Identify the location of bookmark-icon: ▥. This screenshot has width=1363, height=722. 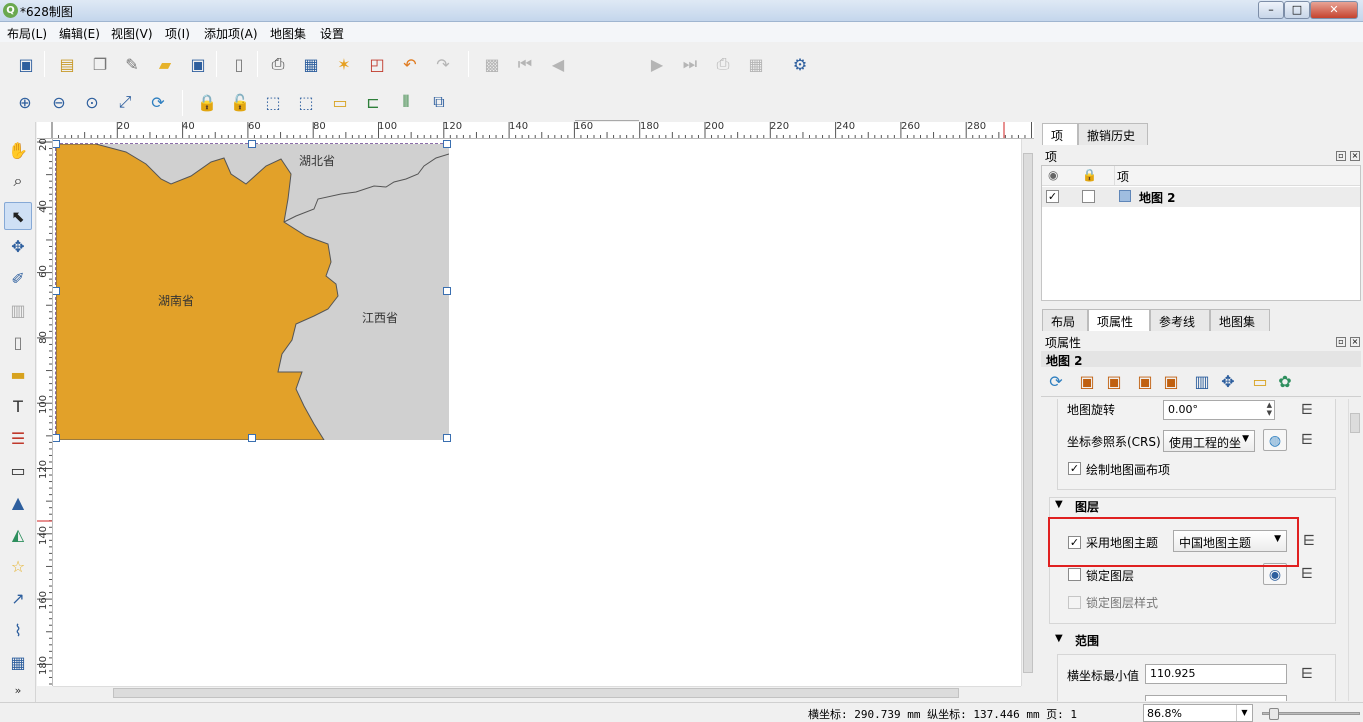
(1202, 381).